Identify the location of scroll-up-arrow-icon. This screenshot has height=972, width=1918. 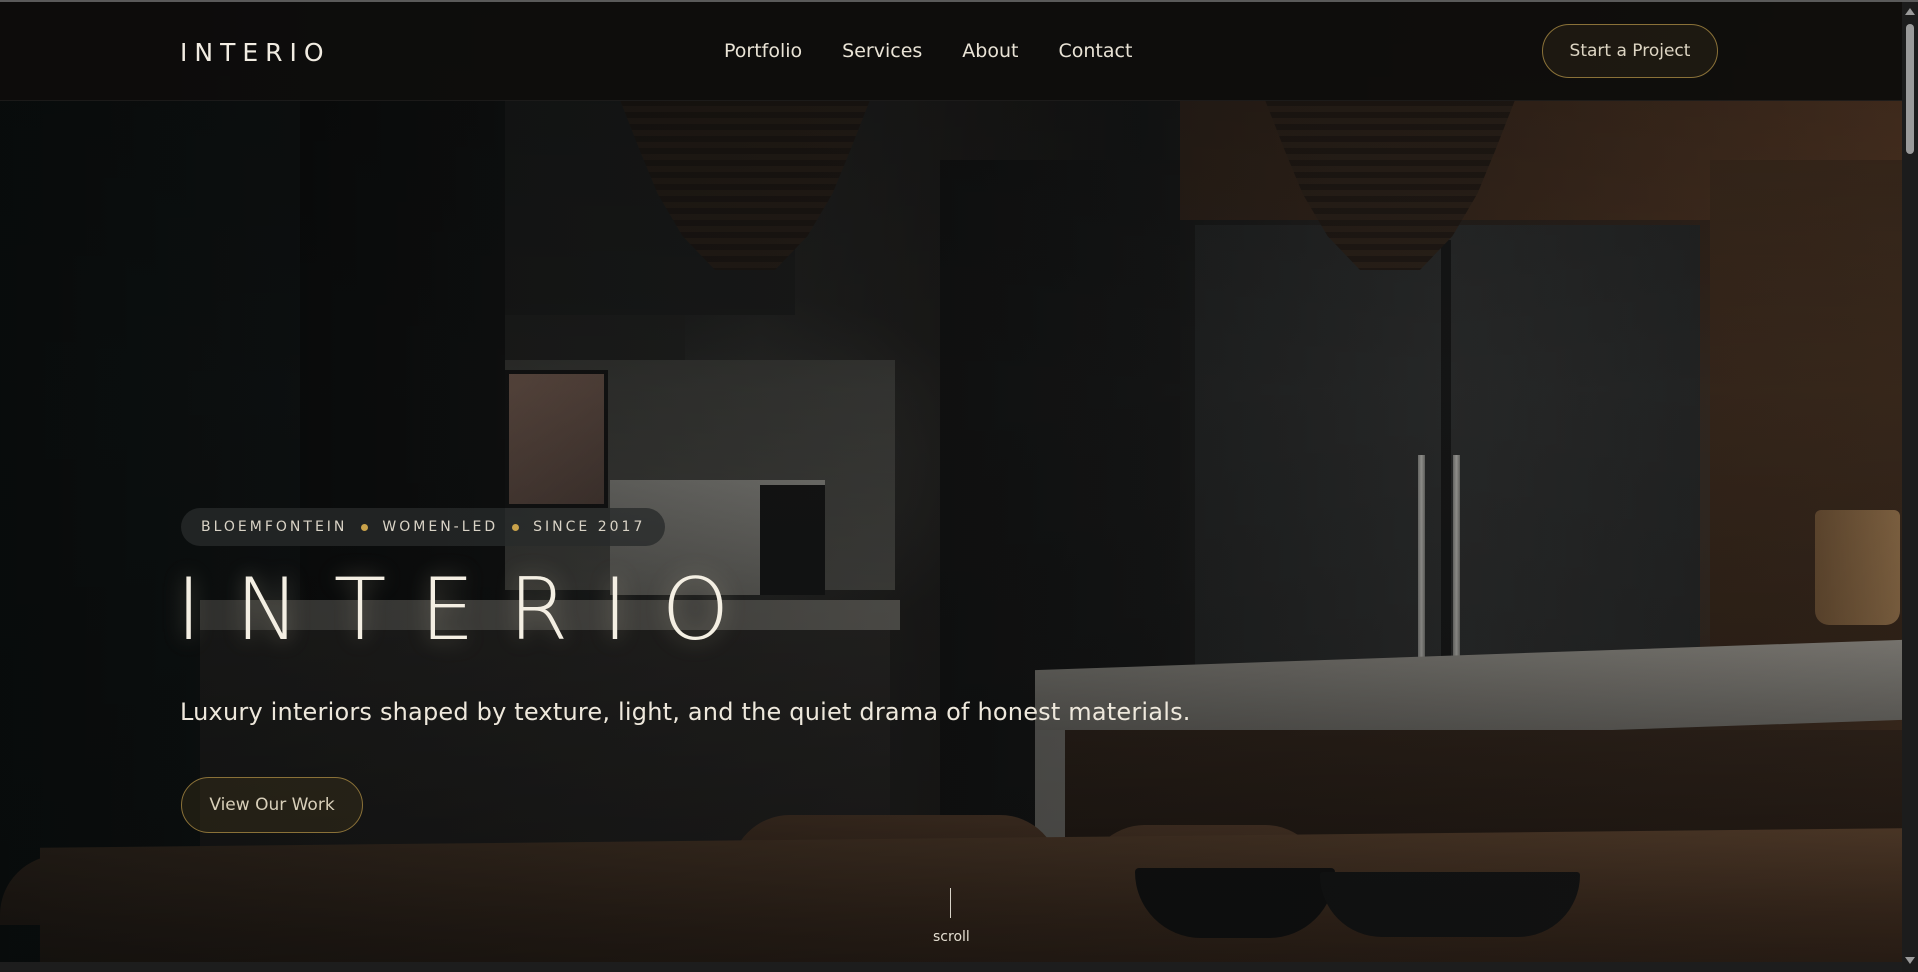
(1910, 11).